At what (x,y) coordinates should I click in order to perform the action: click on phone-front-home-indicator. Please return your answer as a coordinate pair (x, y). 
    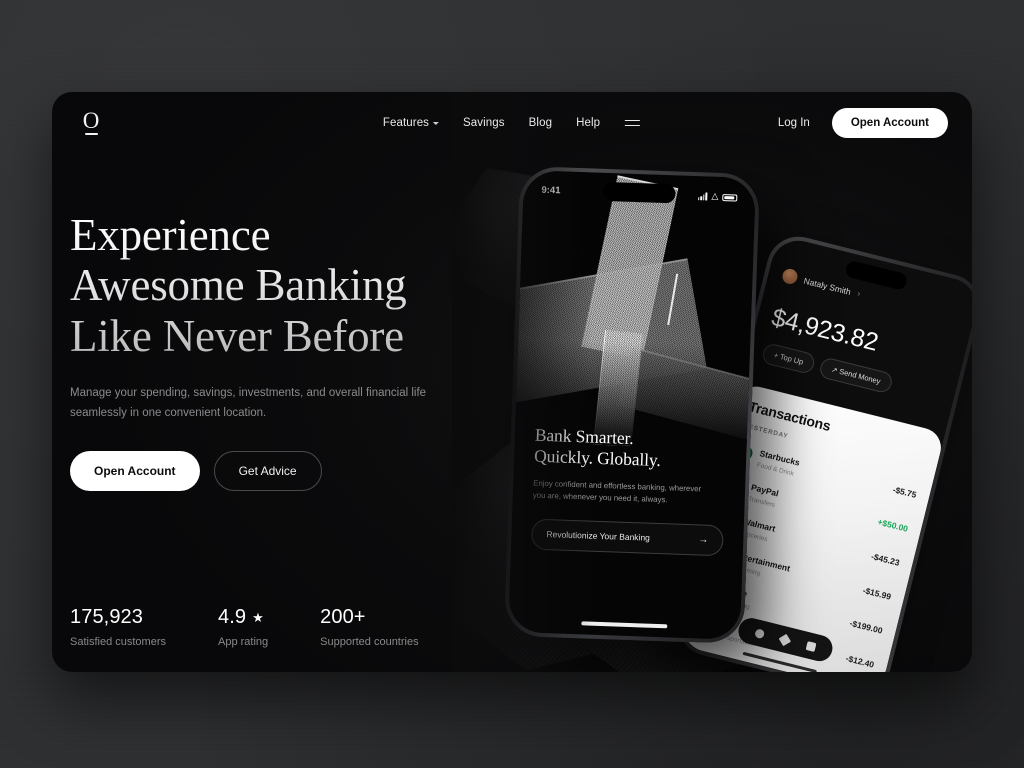
    Looking at the image, I should click on (624, 625).